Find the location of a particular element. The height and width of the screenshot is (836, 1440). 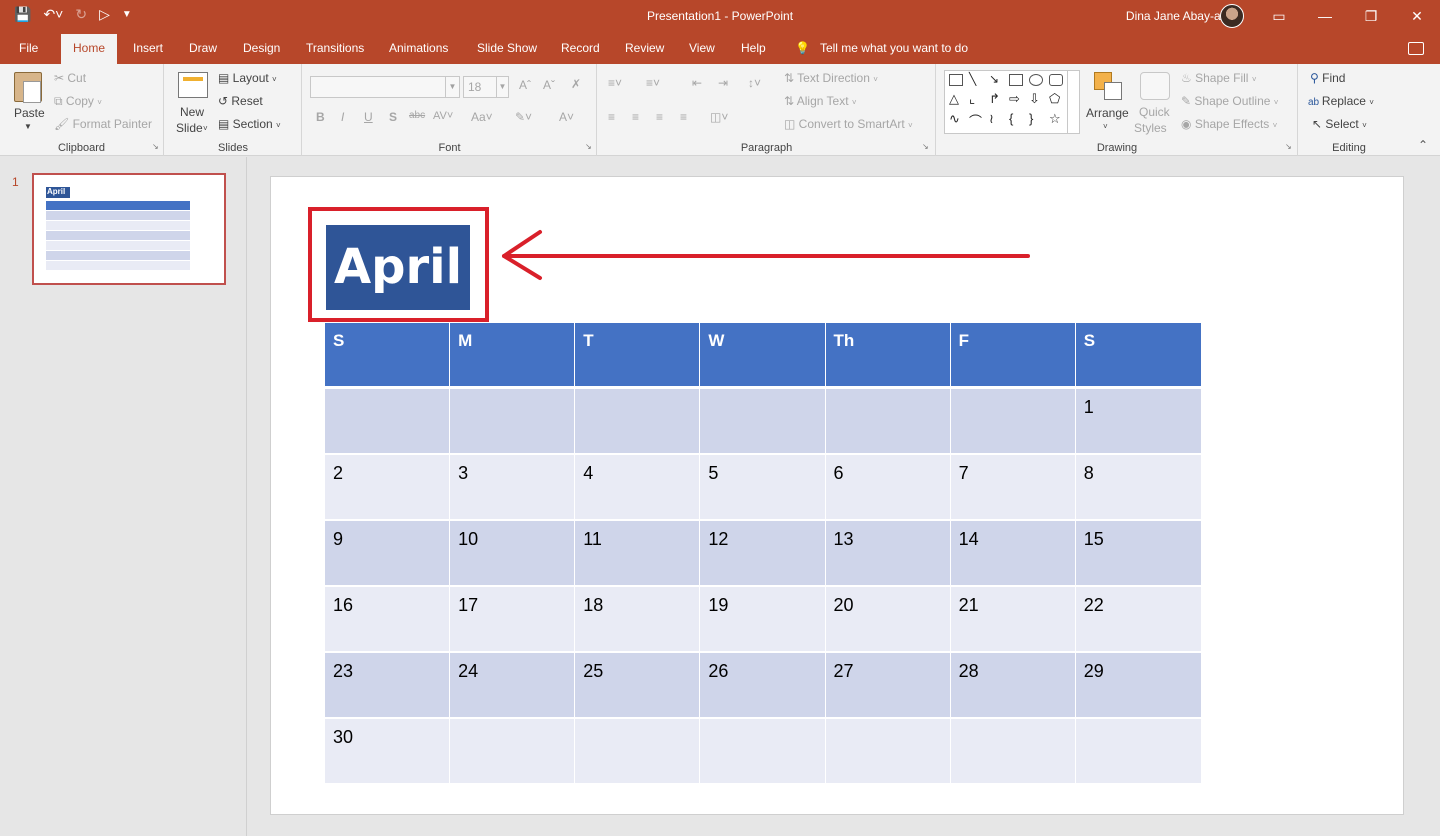

font-dropdown-icon: ▼ is located at coordinates (452, 87).